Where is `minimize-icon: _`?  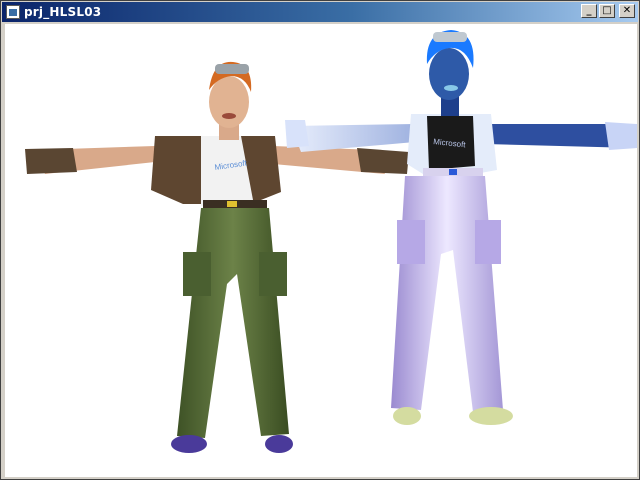 minimize-icon: _ is located at coordinates (589, 11).